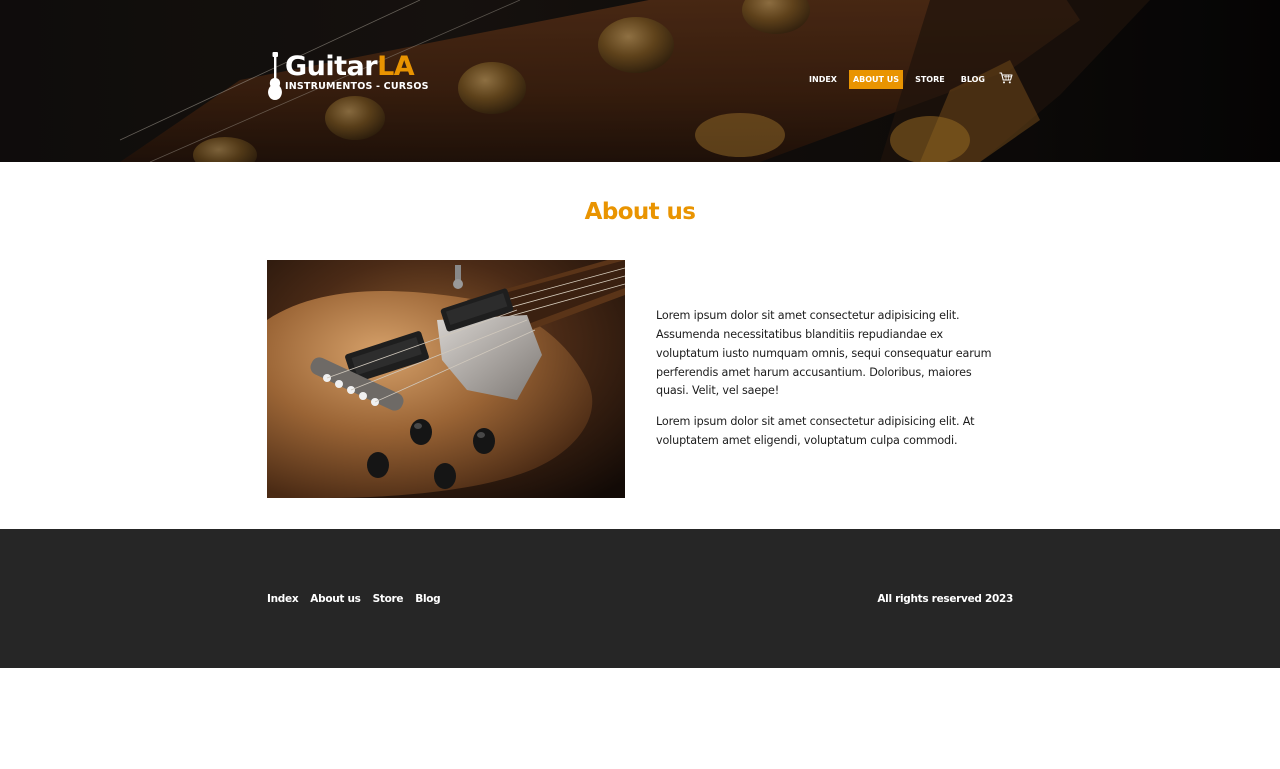 The image size is (1280, 769). I want to click on nav-link-index: INDEX, so click(823, 79).